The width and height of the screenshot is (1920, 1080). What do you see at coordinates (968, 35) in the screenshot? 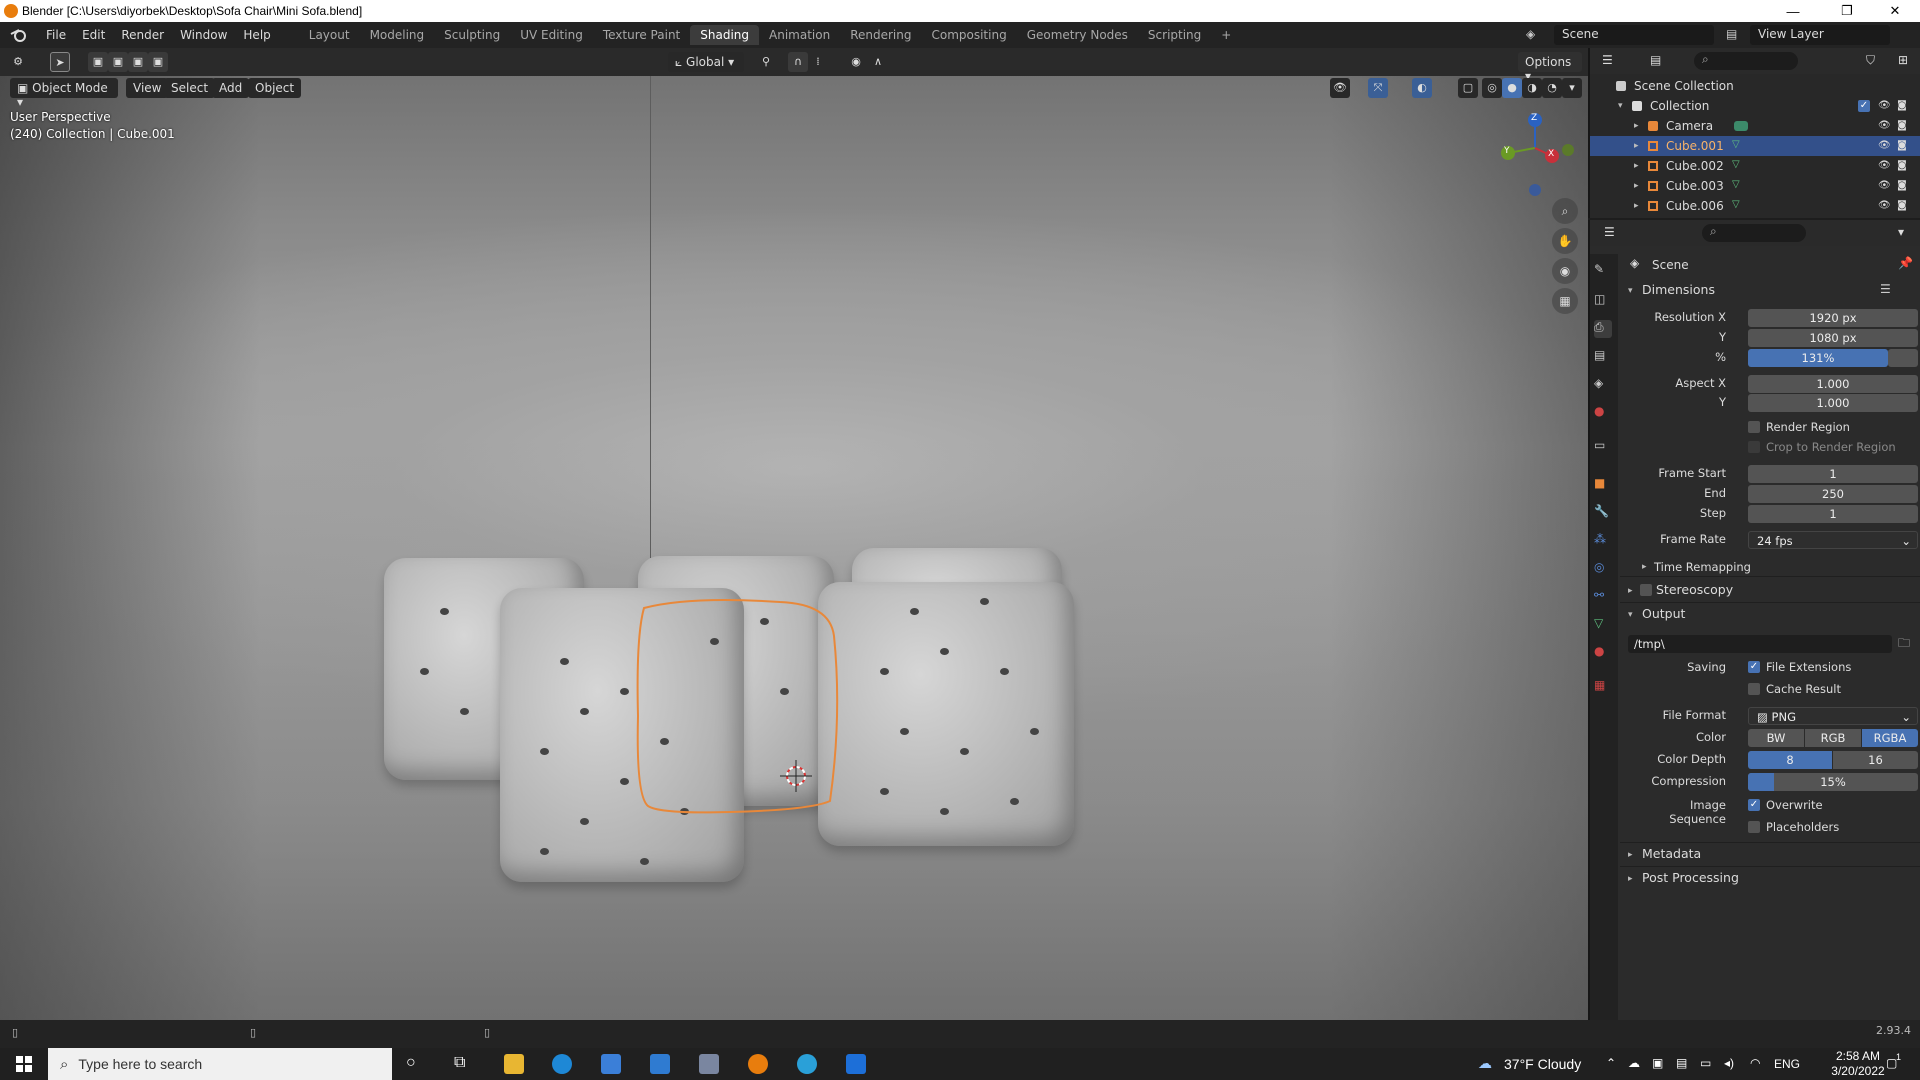
I see `tab-compositing: Compositing` at bounding box center [968, 35].